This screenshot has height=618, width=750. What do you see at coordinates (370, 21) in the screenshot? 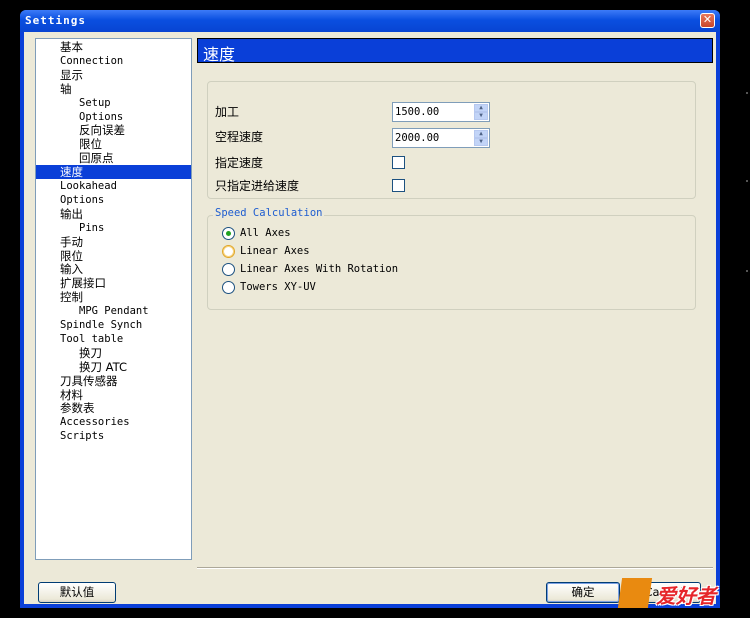
I see `title-bar: Settings ✕` at bounding box center [370, 21].